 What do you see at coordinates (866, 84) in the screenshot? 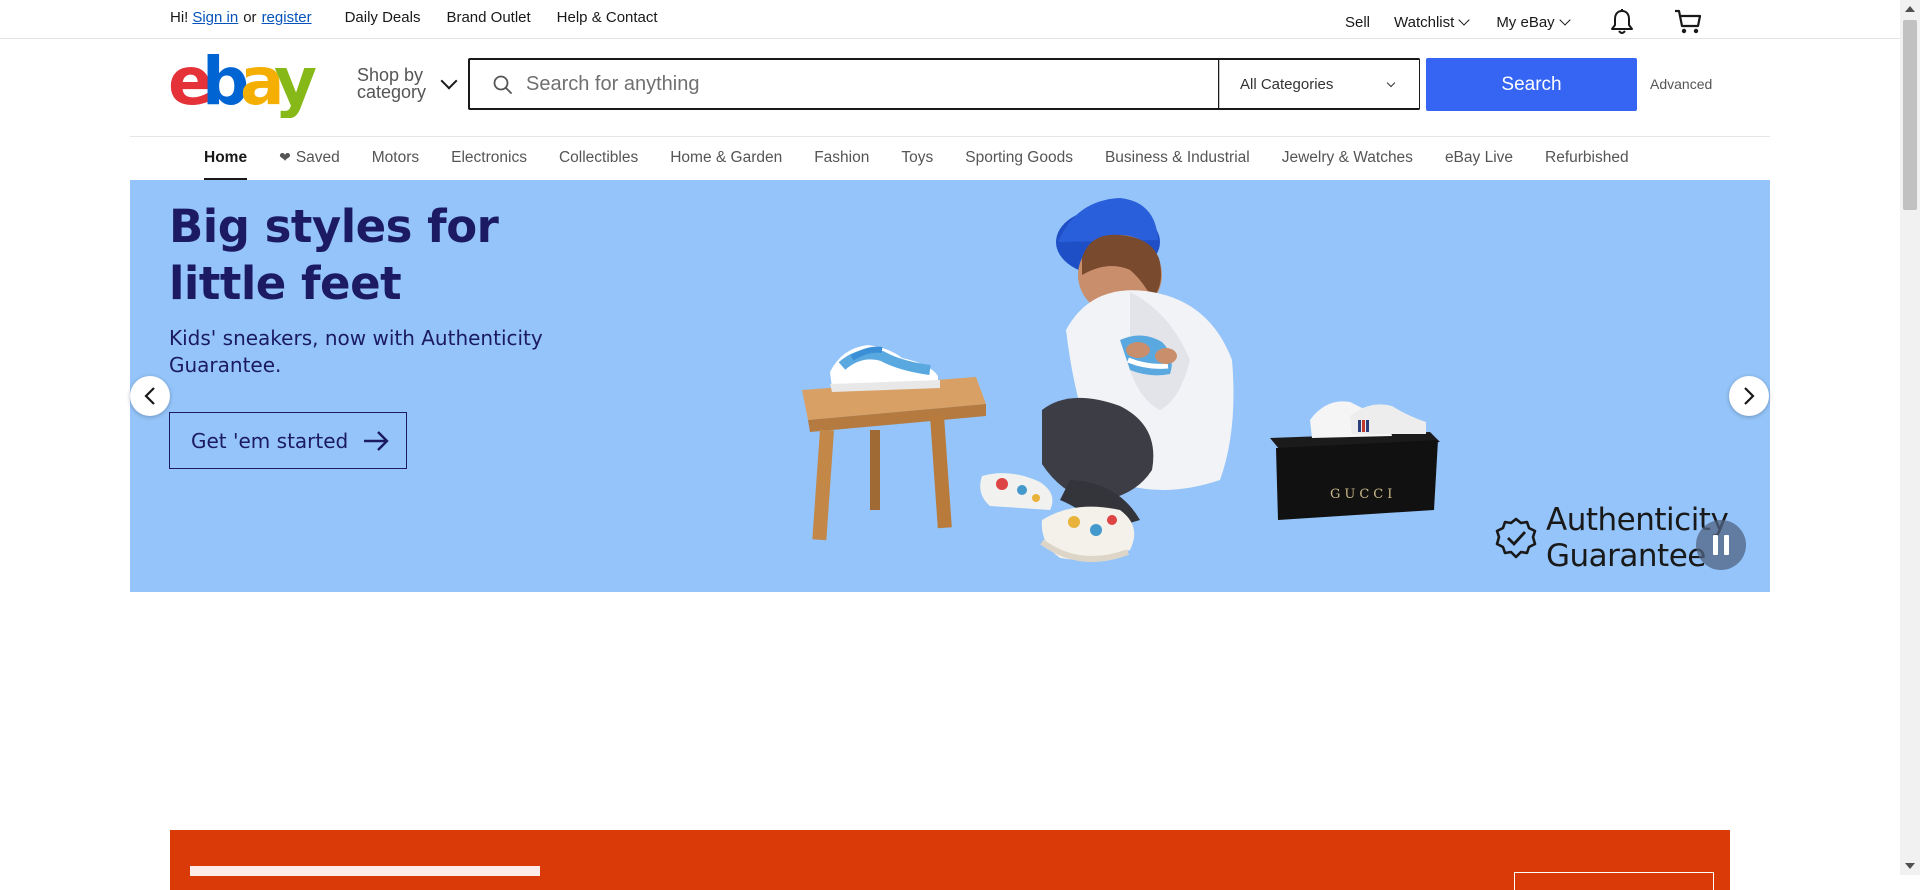
I see `search-input` at bounding box center [866, 84].